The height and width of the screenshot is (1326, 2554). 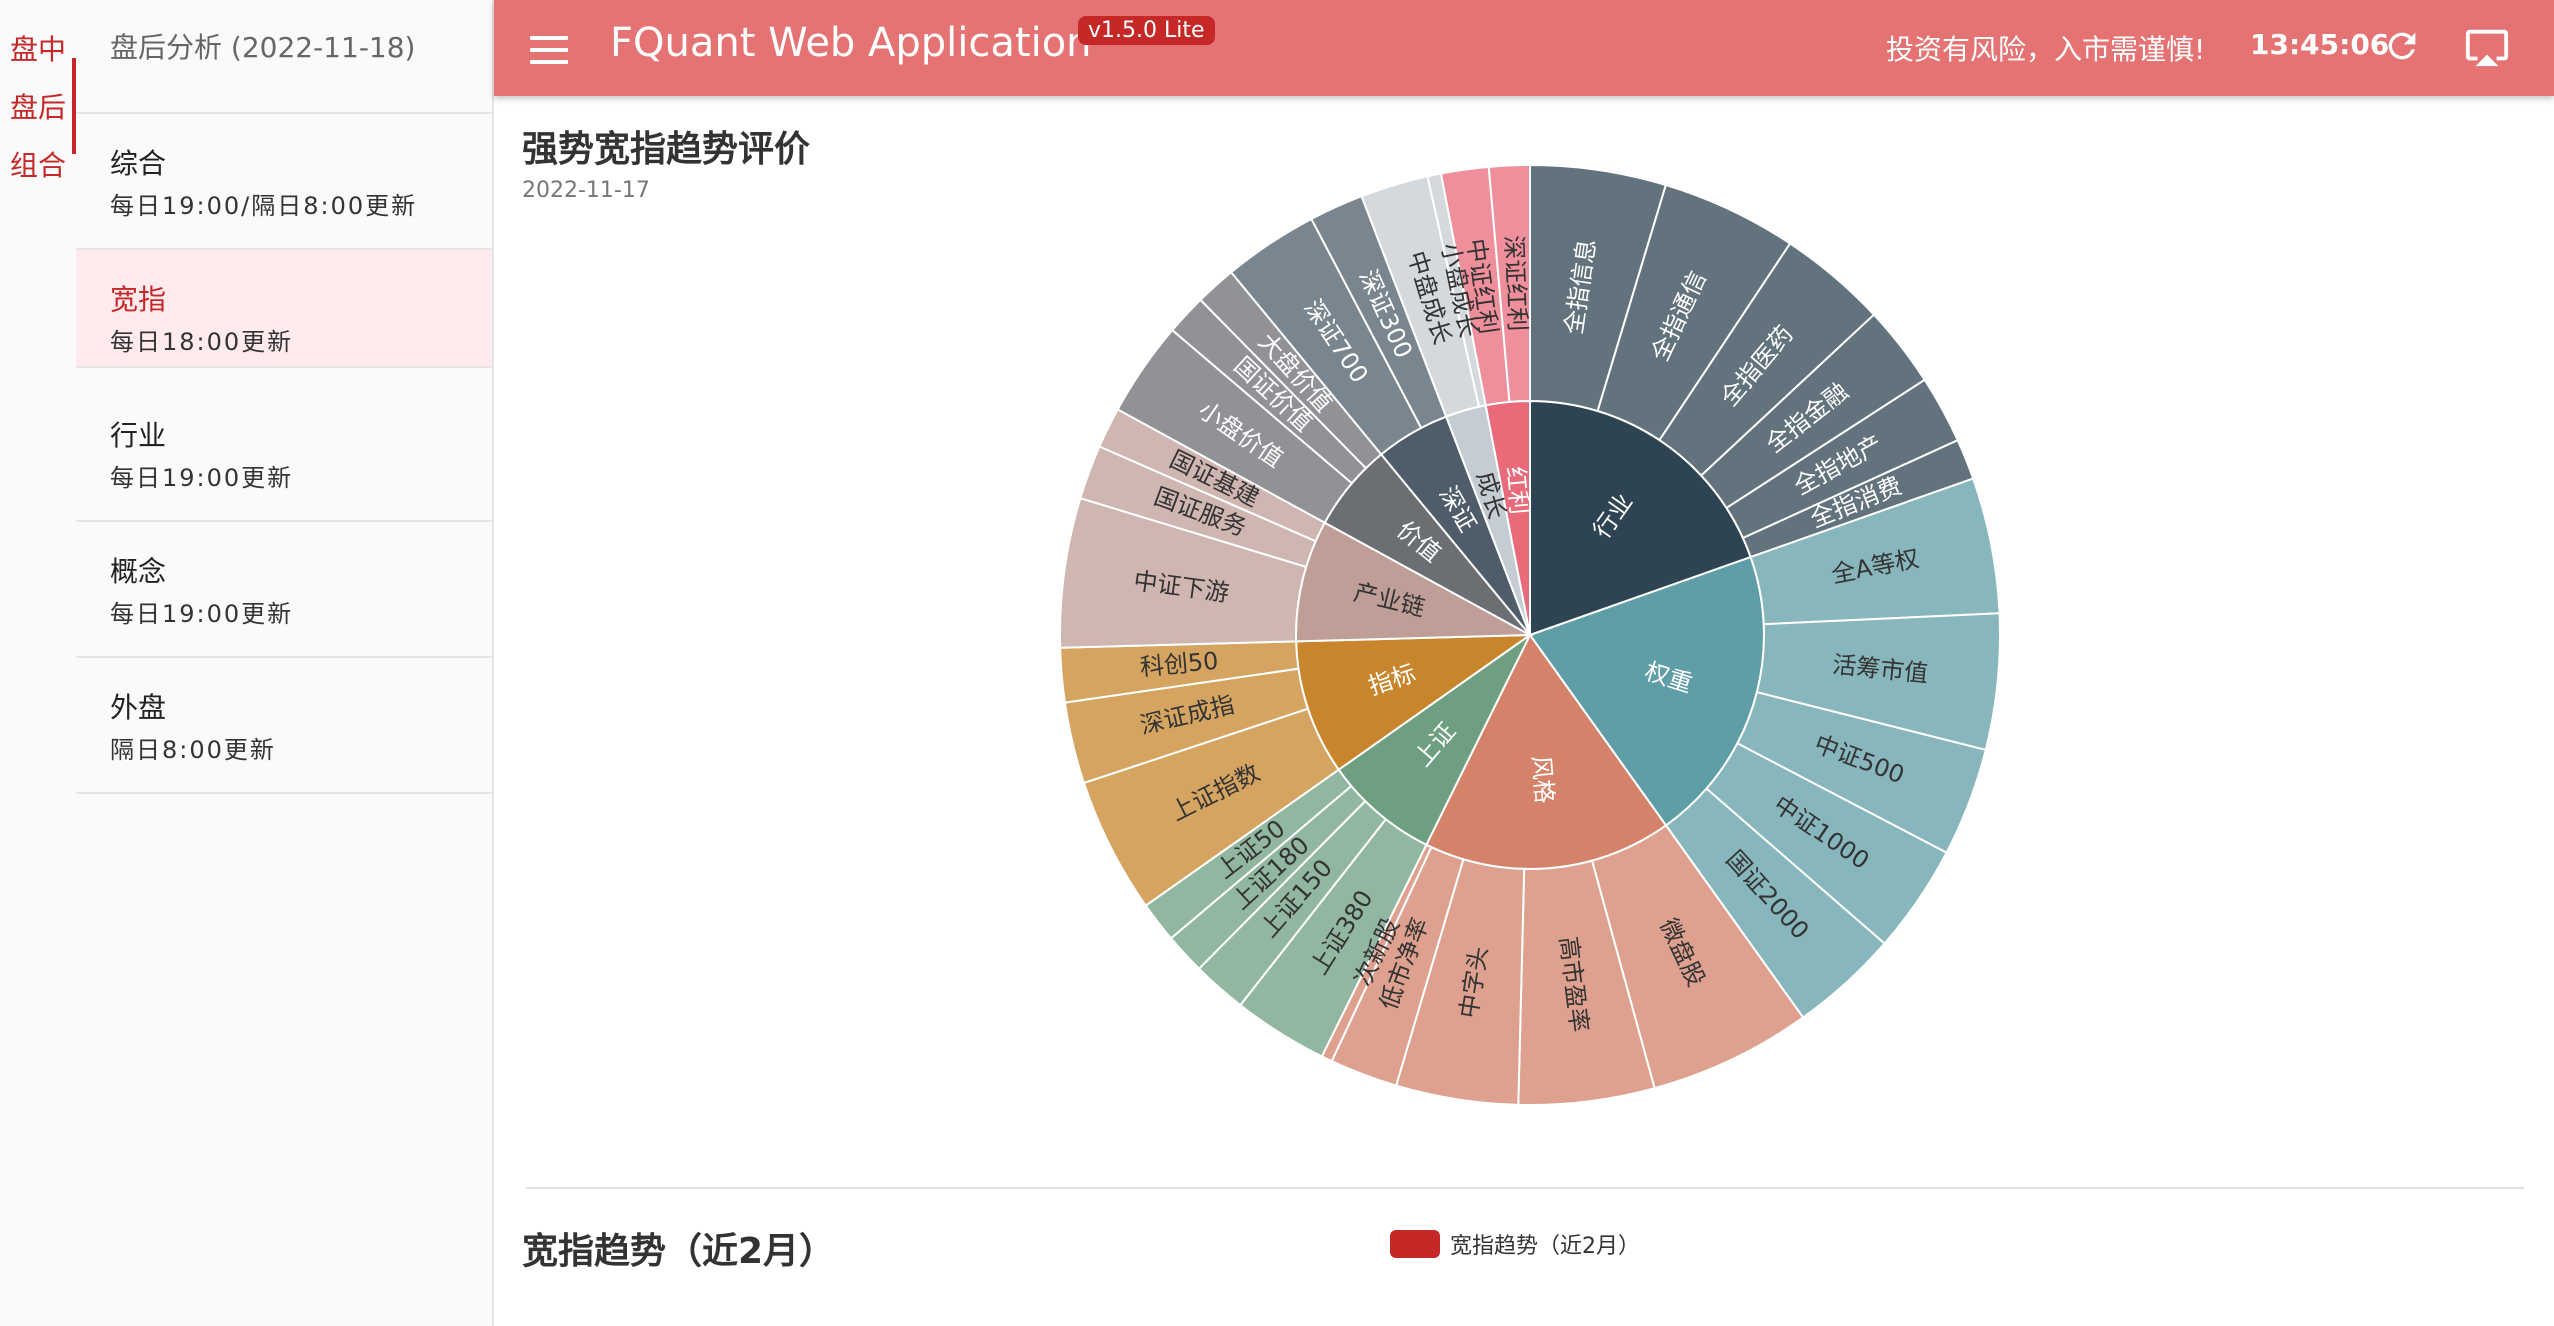 What do you see at coordinates (1545, 1246) in the screenshot?
I see `legend-label: 宽指趋势（近2月）` at bounding box center [1545, 1246].